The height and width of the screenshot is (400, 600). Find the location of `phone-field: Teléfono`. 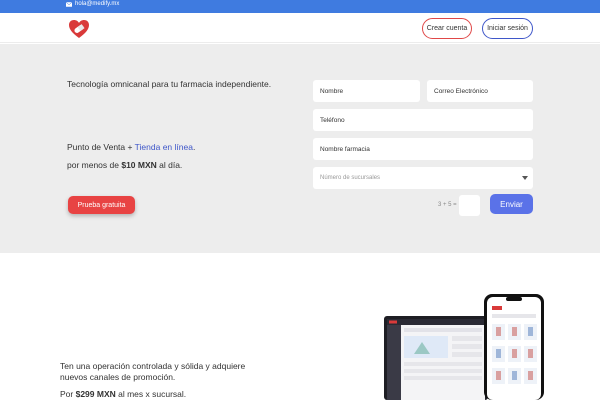

phone-field: Teléfono is located at coordinates (423, 120).